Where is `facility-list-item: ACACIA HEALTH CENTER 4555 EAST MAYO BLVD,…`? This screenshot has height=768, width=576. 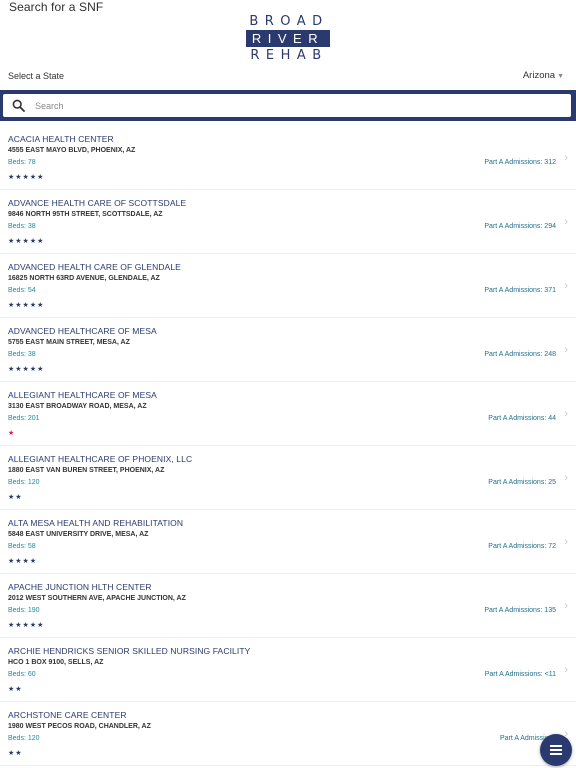
facility-list-item: ACACIA HEALTH CENTER 4555 EAST MAYO BLVD,… is located at coordinates (288, 158).